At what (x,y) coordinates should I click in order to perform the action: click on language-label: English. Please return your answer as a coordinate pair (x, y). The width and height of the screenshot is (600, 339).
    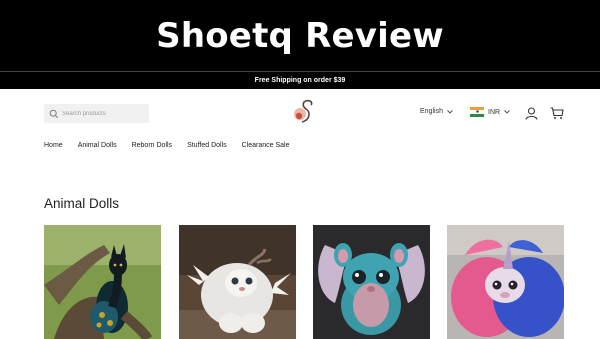
    Looking at the image, I should click on (431, 111).